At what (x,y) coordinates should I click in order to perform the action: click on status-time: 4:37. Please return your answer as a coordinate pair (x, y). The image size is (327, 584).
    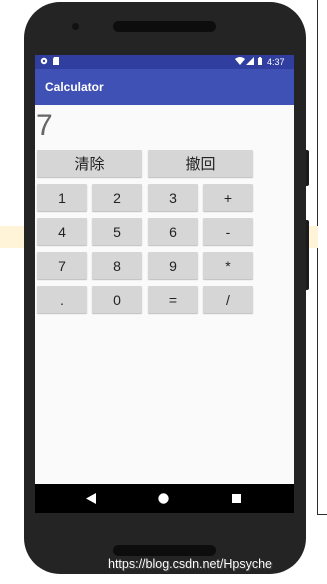
    Looking at the image, I should click on (276, 62).